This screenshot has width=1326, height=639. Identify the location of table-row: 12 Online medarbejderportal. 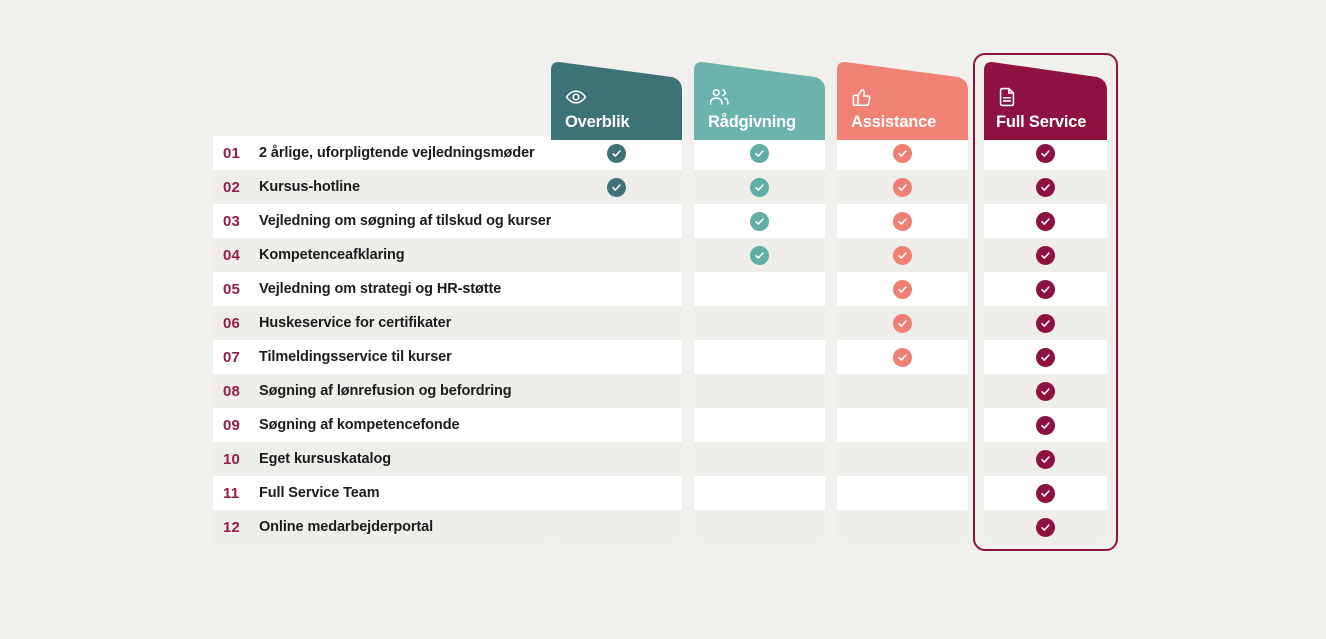
(382, 527).